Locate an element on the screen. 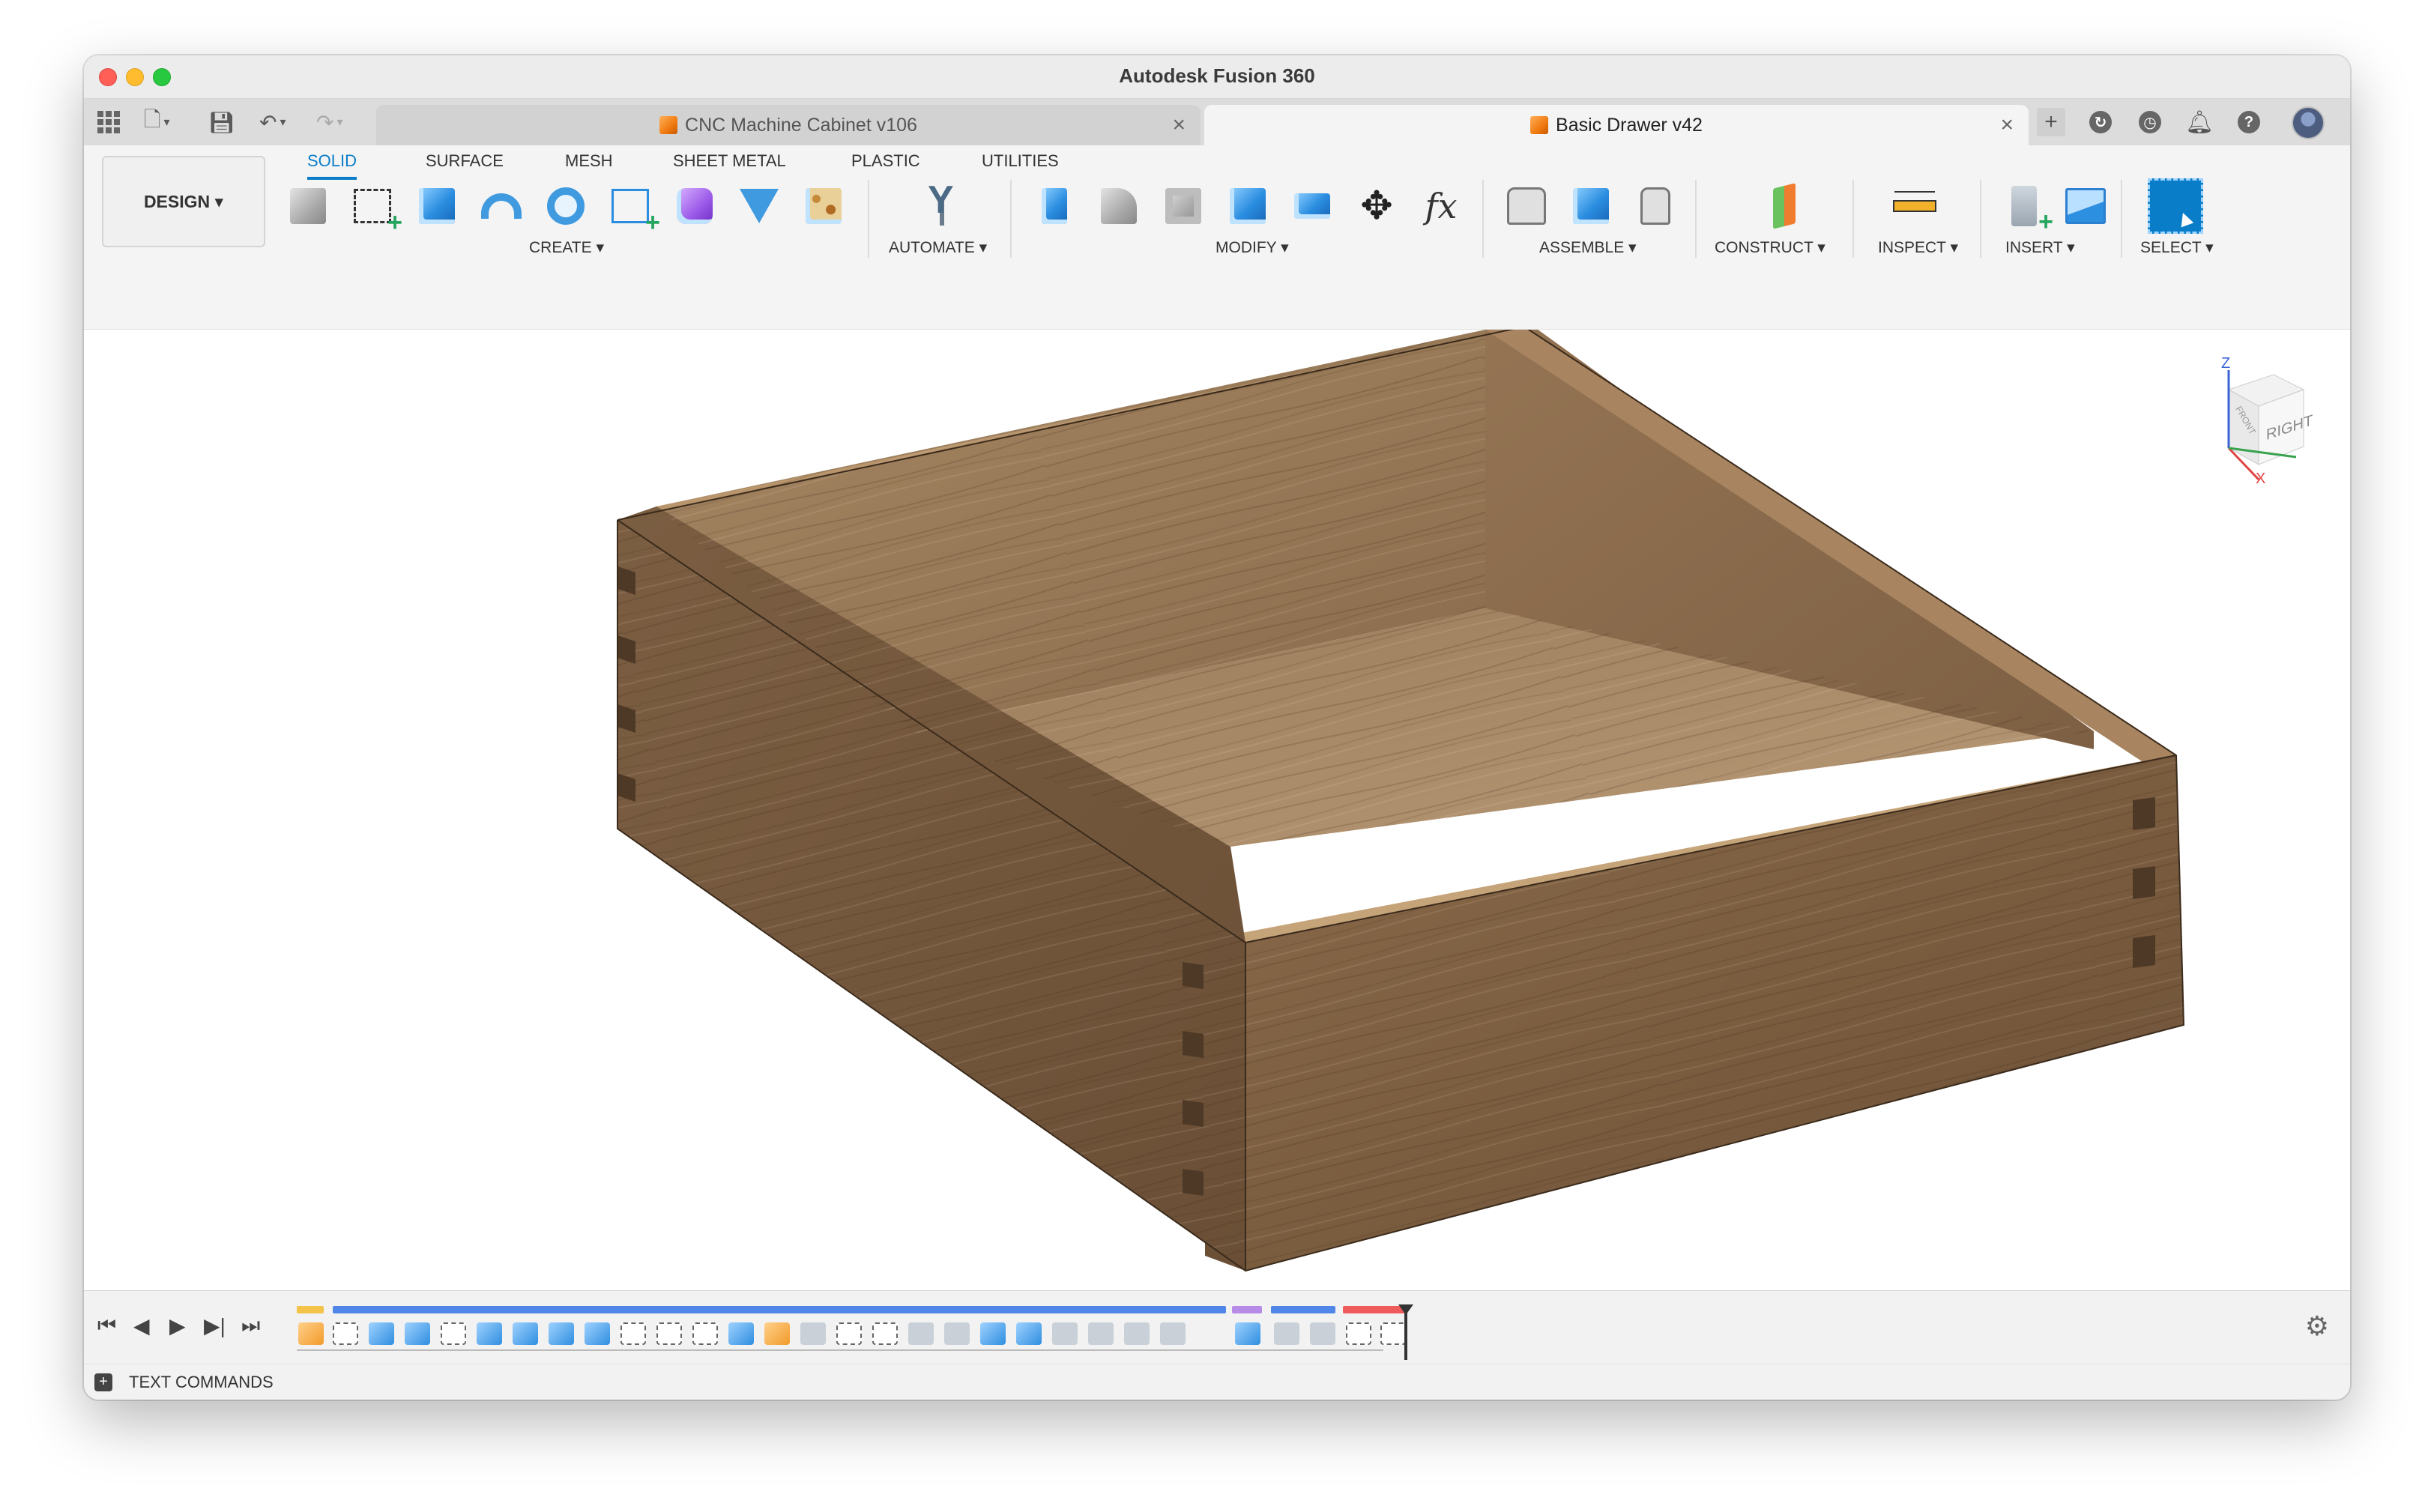  fillet-tool is located at coordinates (1119, 206).